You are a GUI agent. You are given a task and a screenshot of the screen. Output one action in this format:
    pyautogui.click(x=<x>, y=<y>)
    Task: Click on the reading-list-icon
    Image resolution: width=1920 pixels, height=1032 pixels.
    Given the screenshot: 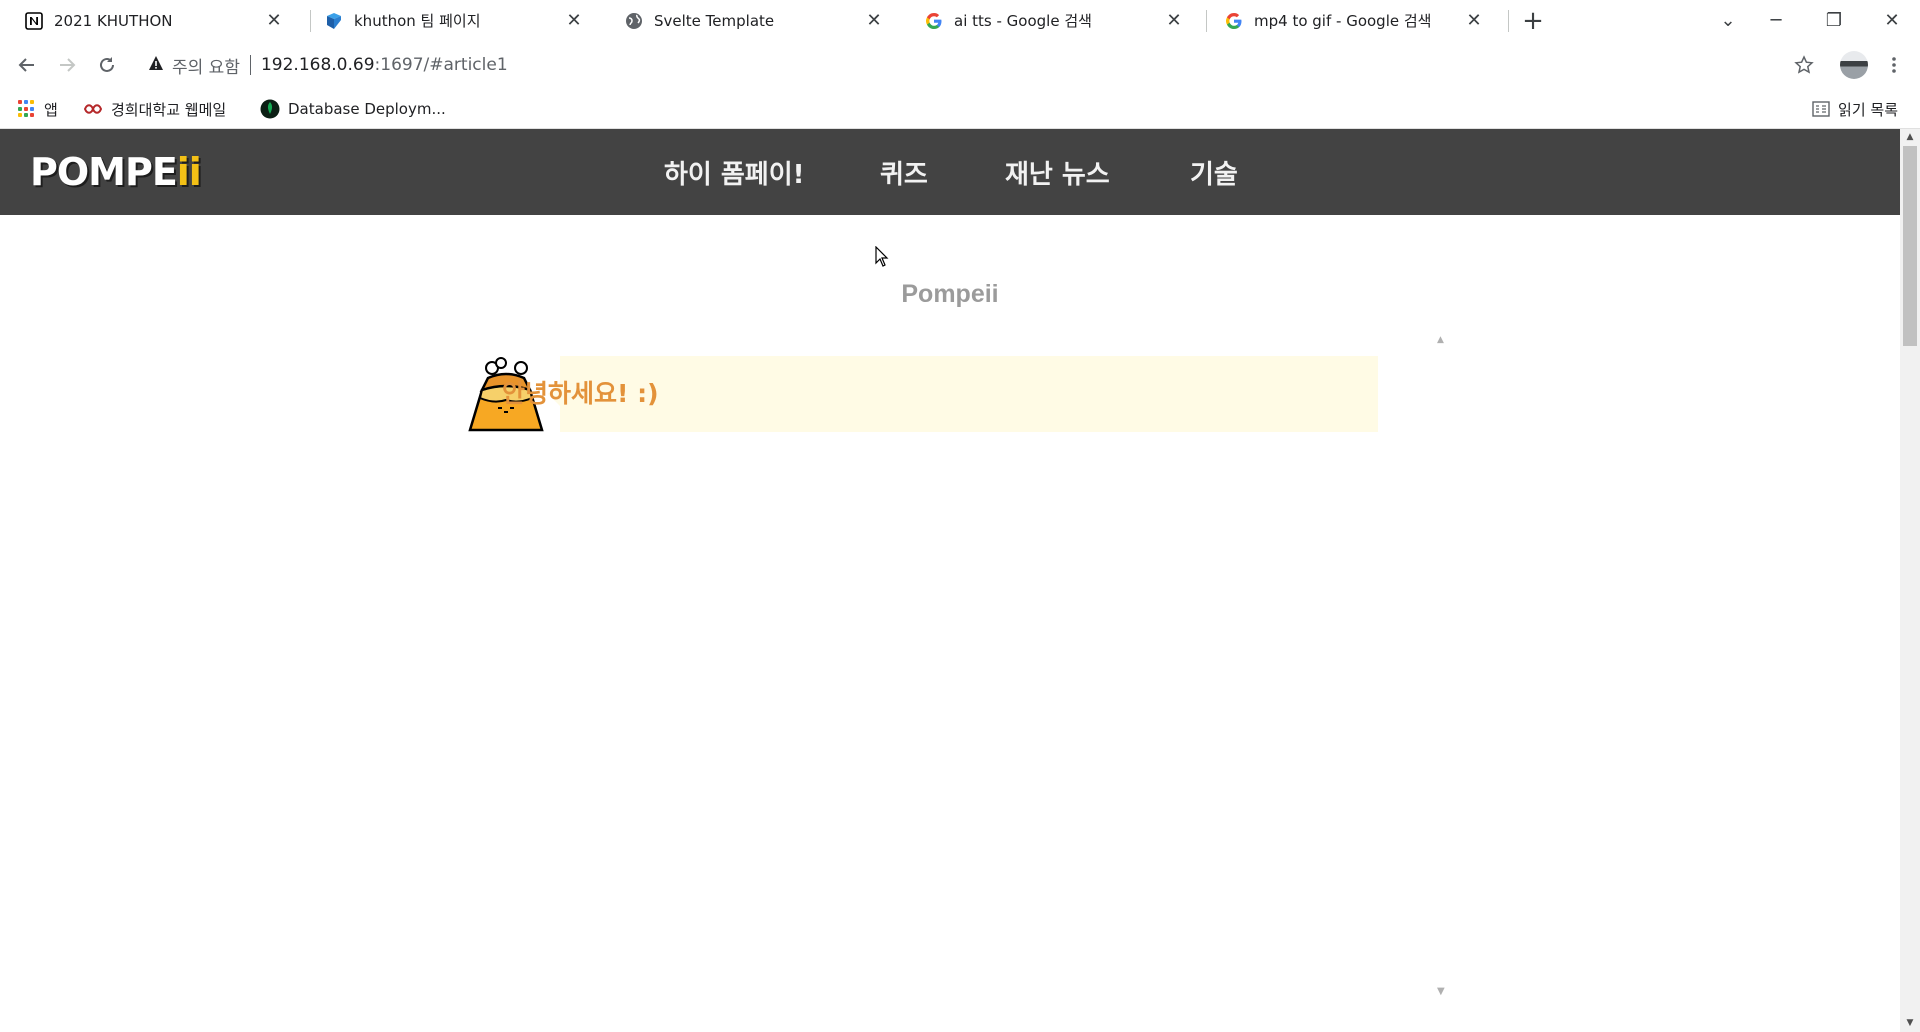 What is the action you would take?
    pyautogui.click(x=1821, y=109)
    